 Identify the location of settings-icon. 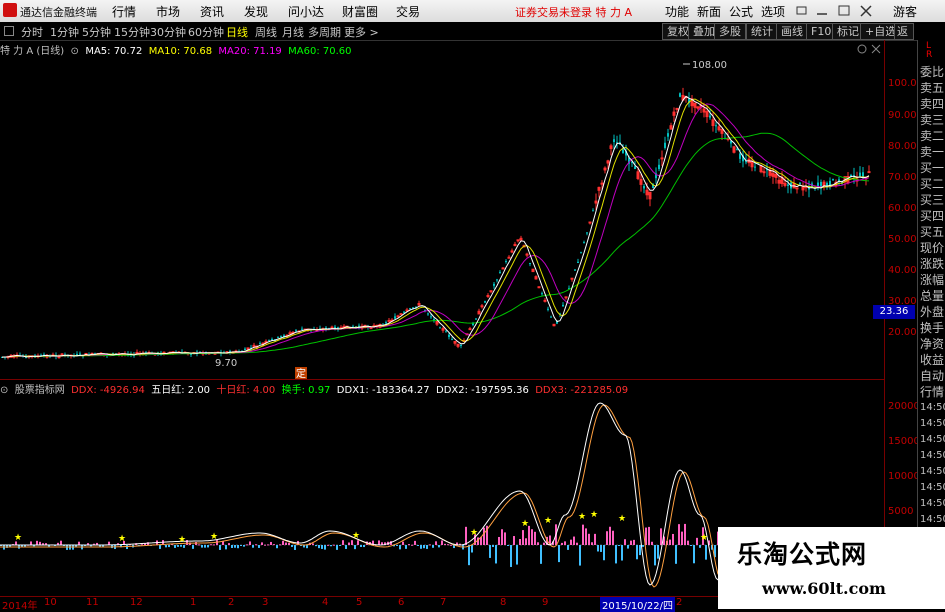
(862, 49).